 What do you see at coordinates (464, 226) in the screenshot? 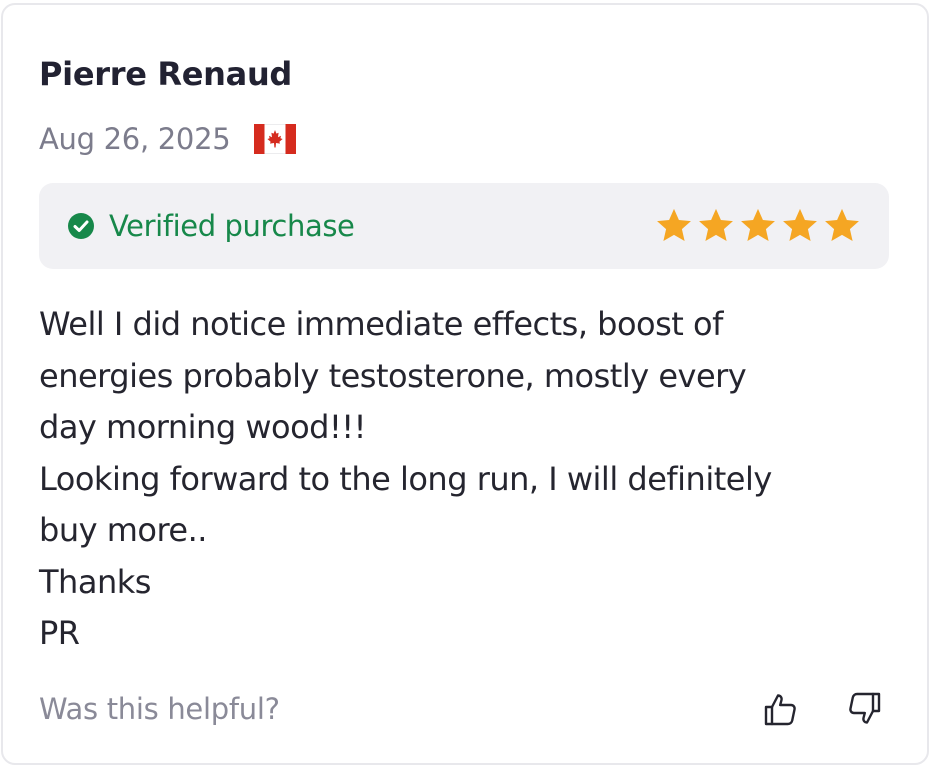
I see `verification-bar: Verified purchase` at bounding box center [464, 226].